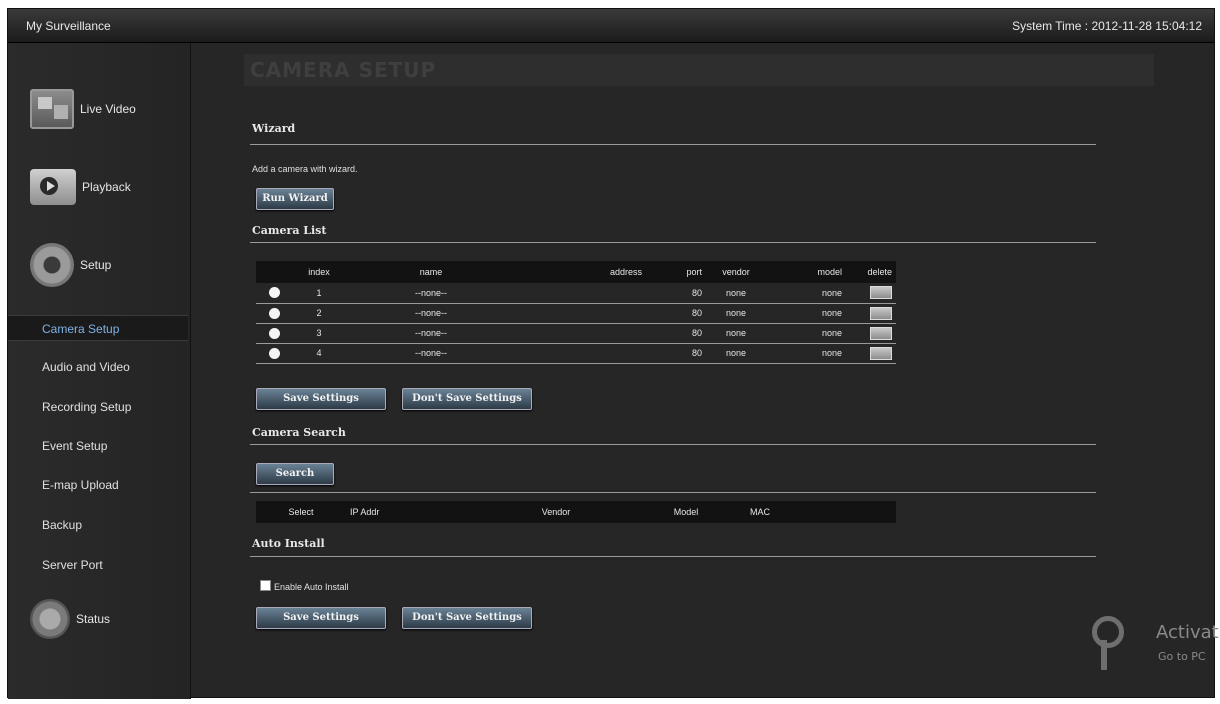 This screenshot has height=704, width=1220. I want to click on table-row: 3 --none-- 80 none none, so click(576, 333).